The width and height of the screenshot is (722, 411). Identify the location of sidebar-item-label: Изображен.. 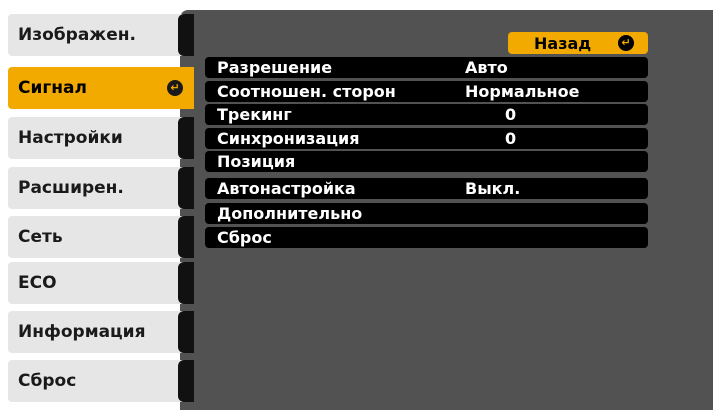
(77, 35).